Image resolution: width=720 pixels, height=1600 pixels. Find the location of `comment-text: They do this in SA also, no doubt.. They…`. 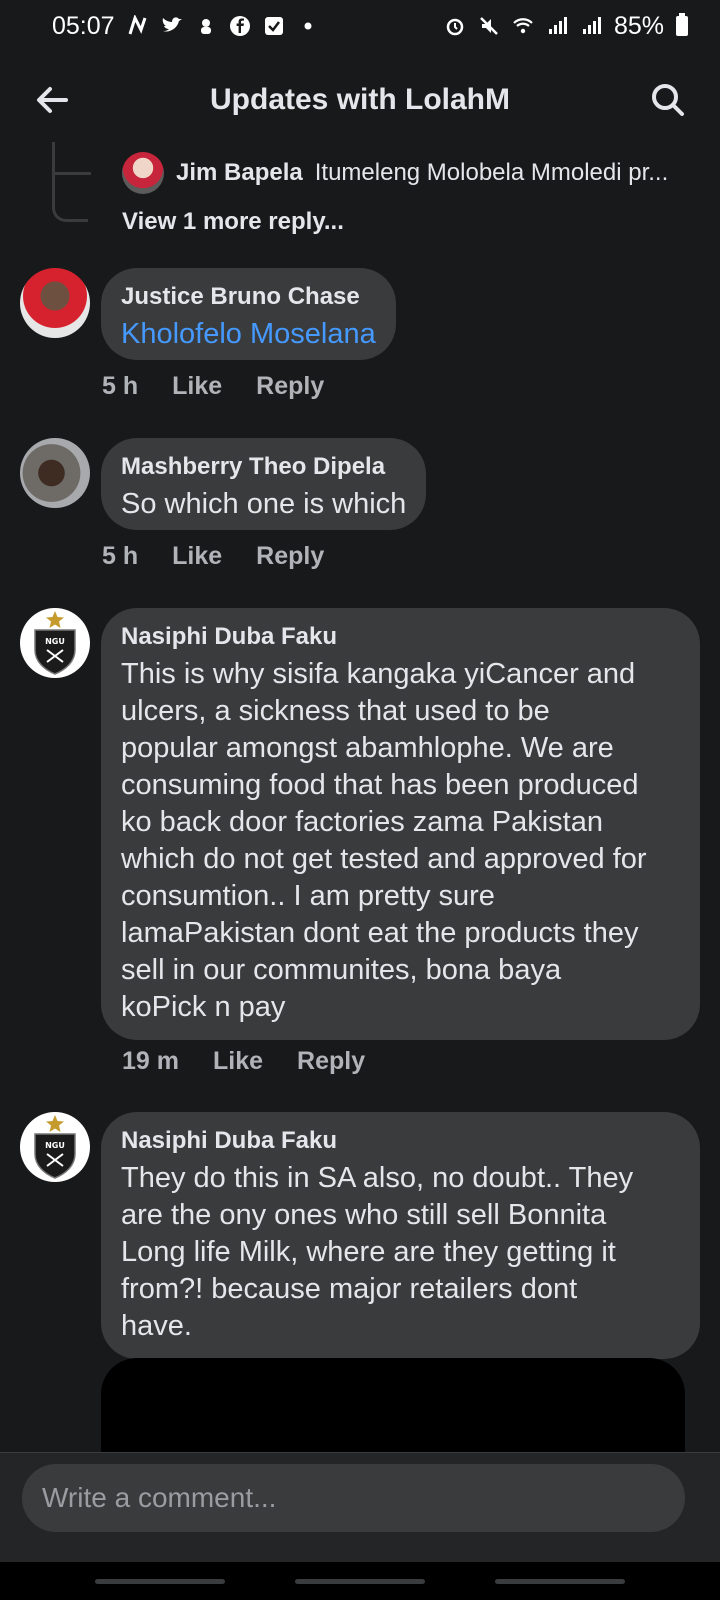

comment-text: They do this in SA also, no doubt.. They… is located at coordinates (400, 1252).